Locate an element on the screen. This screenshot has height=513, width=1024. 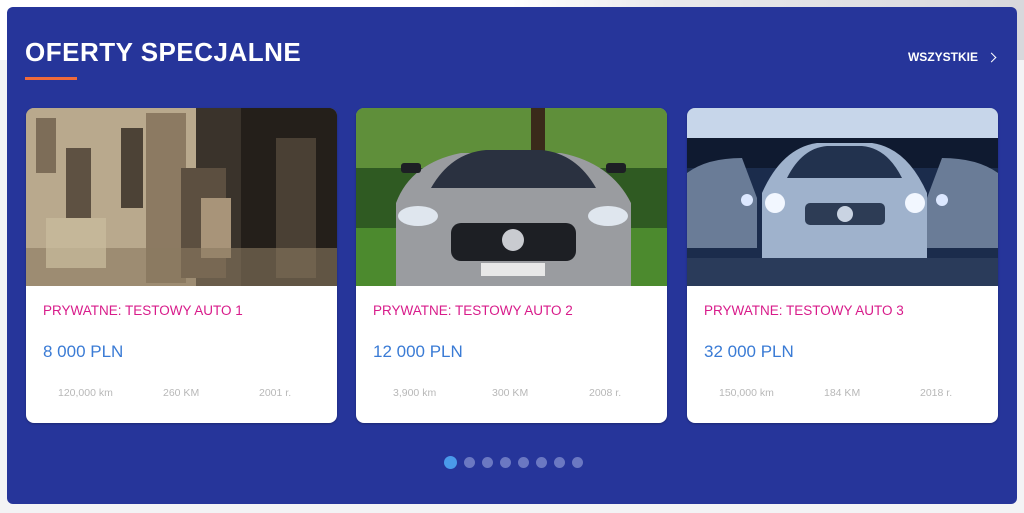
offer-price: 32 000 PLN is located at coordinates (749, 351).